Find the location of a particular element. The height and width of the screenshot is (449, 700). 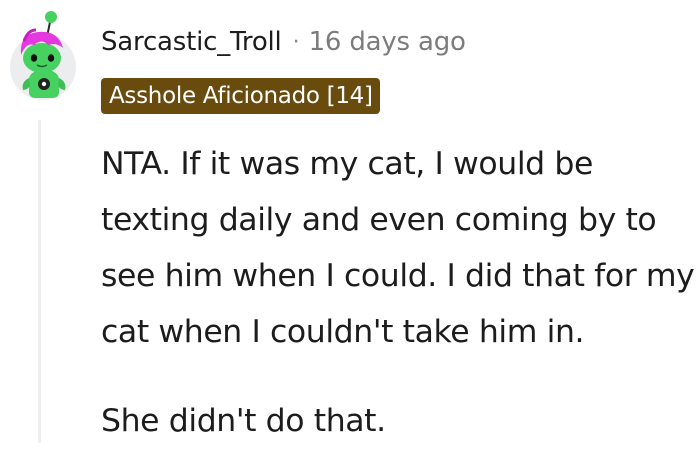

comment-paragraph: She didn't do that. is located at coordinates (243, 421).